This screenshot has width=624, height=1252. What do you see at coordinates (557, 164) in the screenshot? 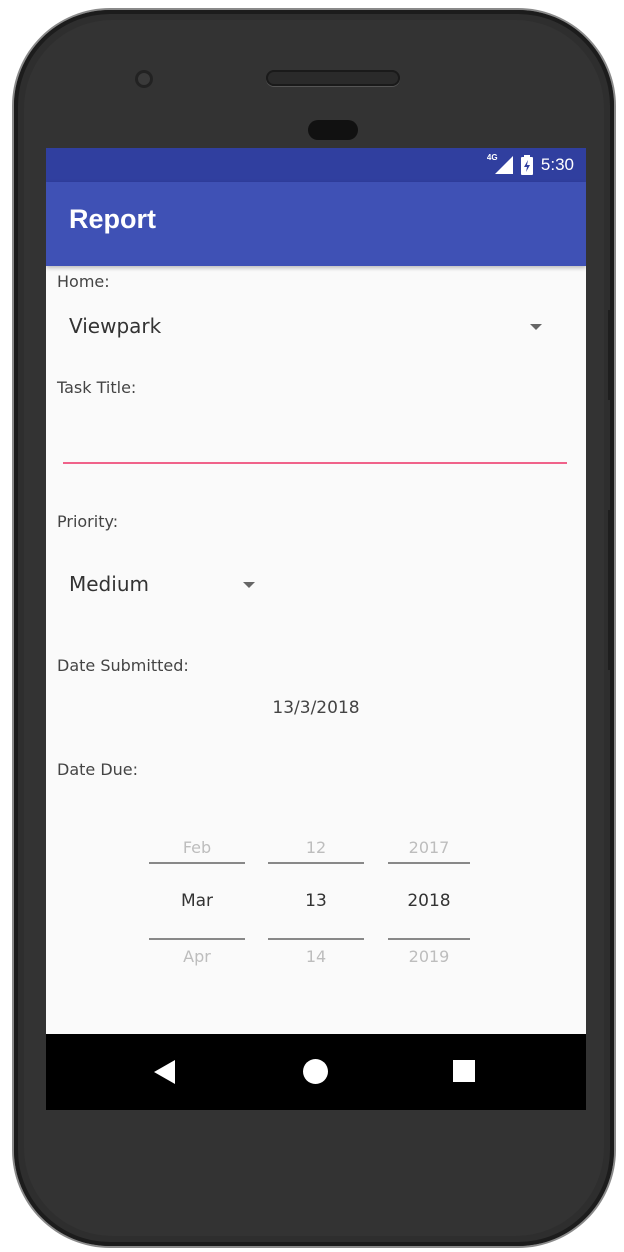
I see `status-time: 5:30` at bounding box center [557, 164].